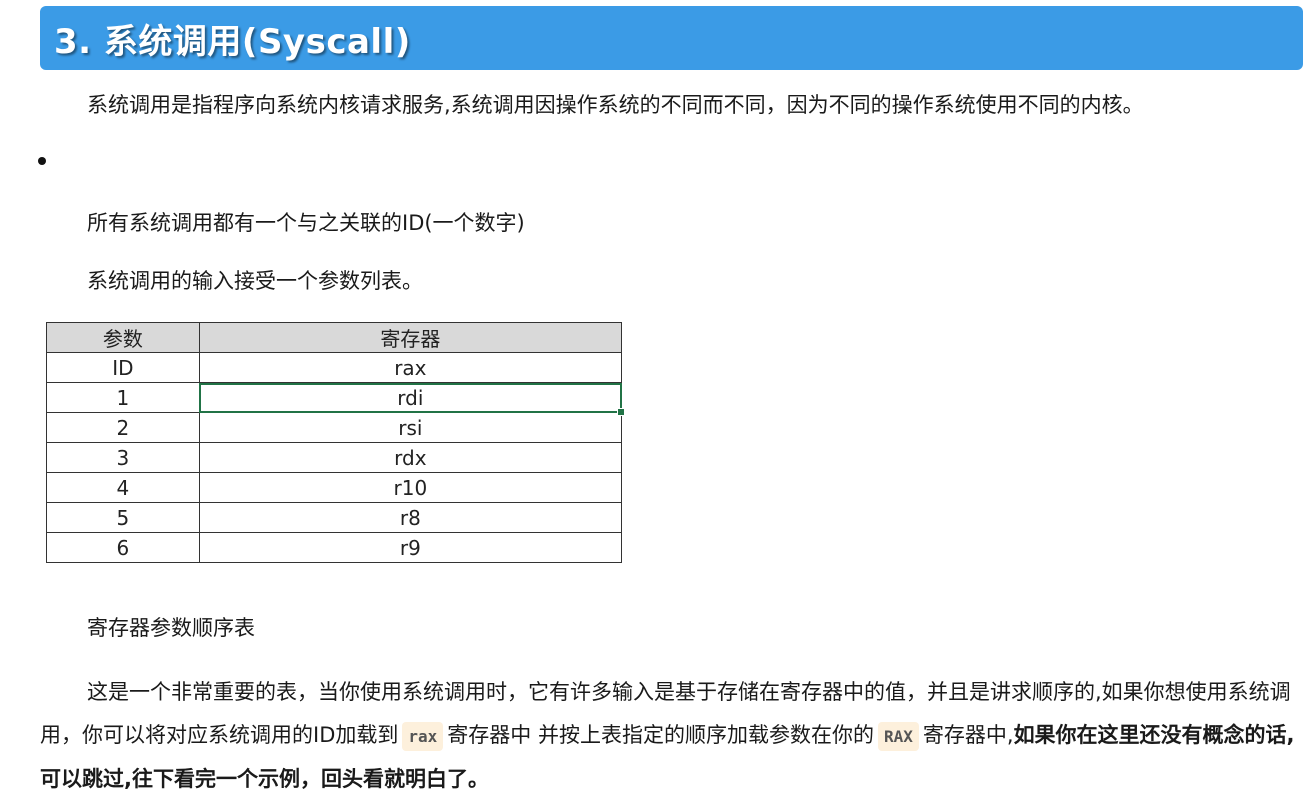 Image resolution: width=1314 pixels, height=790 pixels. Describe the element at coordinates (123, 547) in the screenshot. I see `cell-param: 6` at that location.